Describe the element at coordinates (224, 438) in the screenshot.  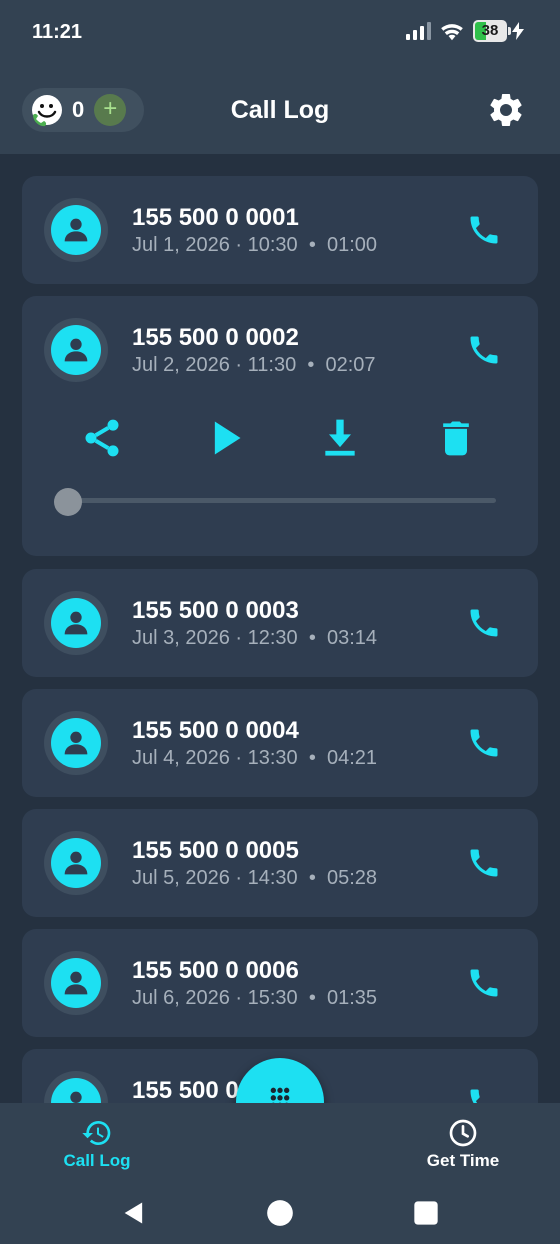
I see `play-icon` at that location.